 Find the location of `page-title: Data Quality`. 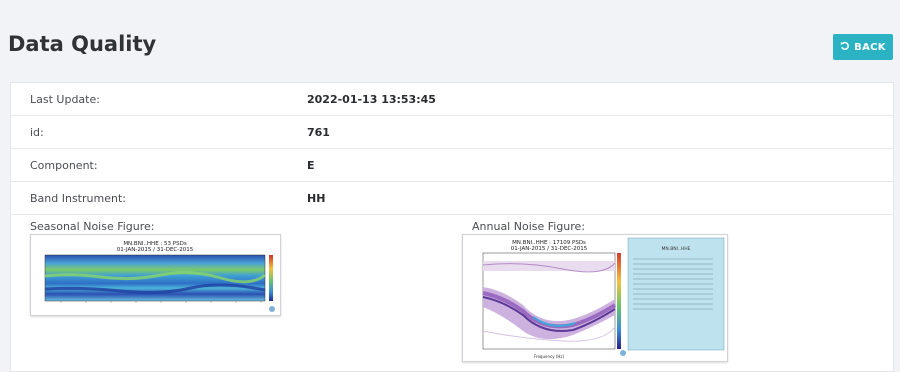

page-title: Data Quality is located at coordinates (82, 44).